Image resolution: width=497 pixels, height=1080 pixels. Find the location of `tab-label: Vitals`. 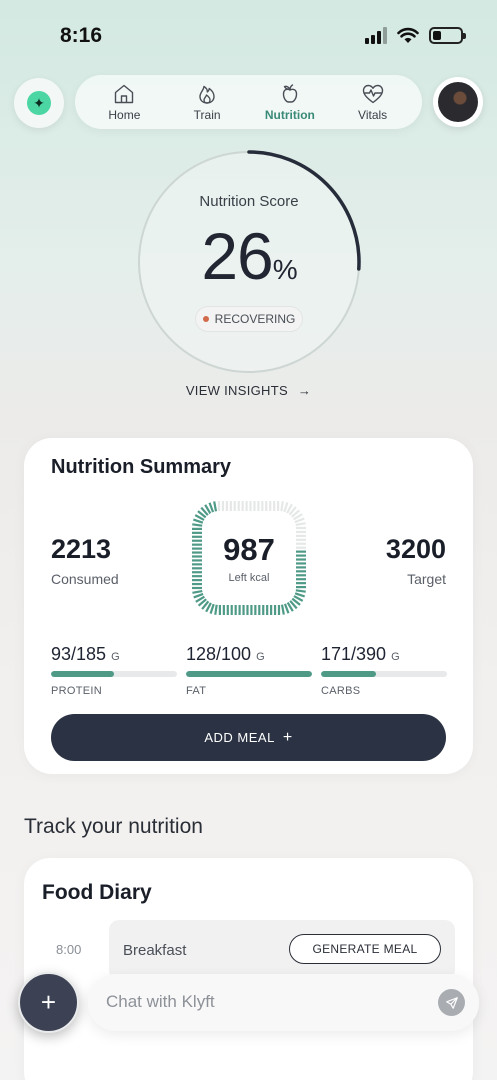

tab-label: Vitals is located at coordinates (373, 115).